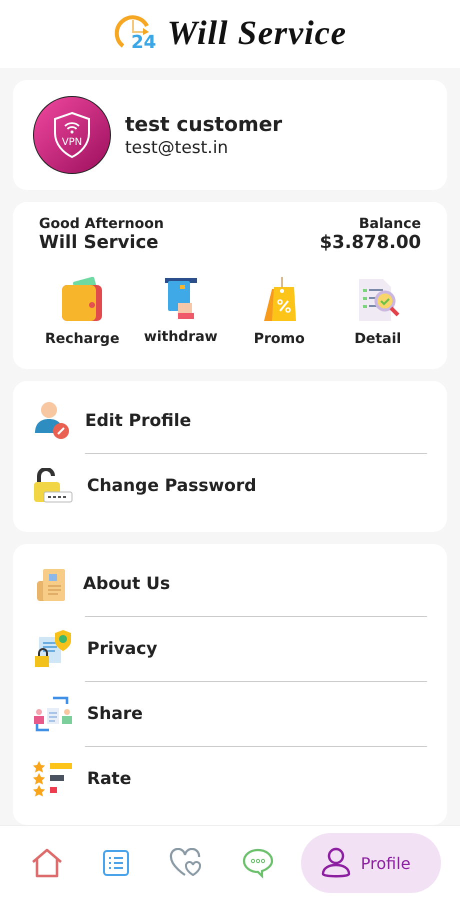 The width and height of the screenshot is (460, 900). Describe the element at coordinates (203, 124) in the screenshot. I see `customer-name: test customer` at that location.